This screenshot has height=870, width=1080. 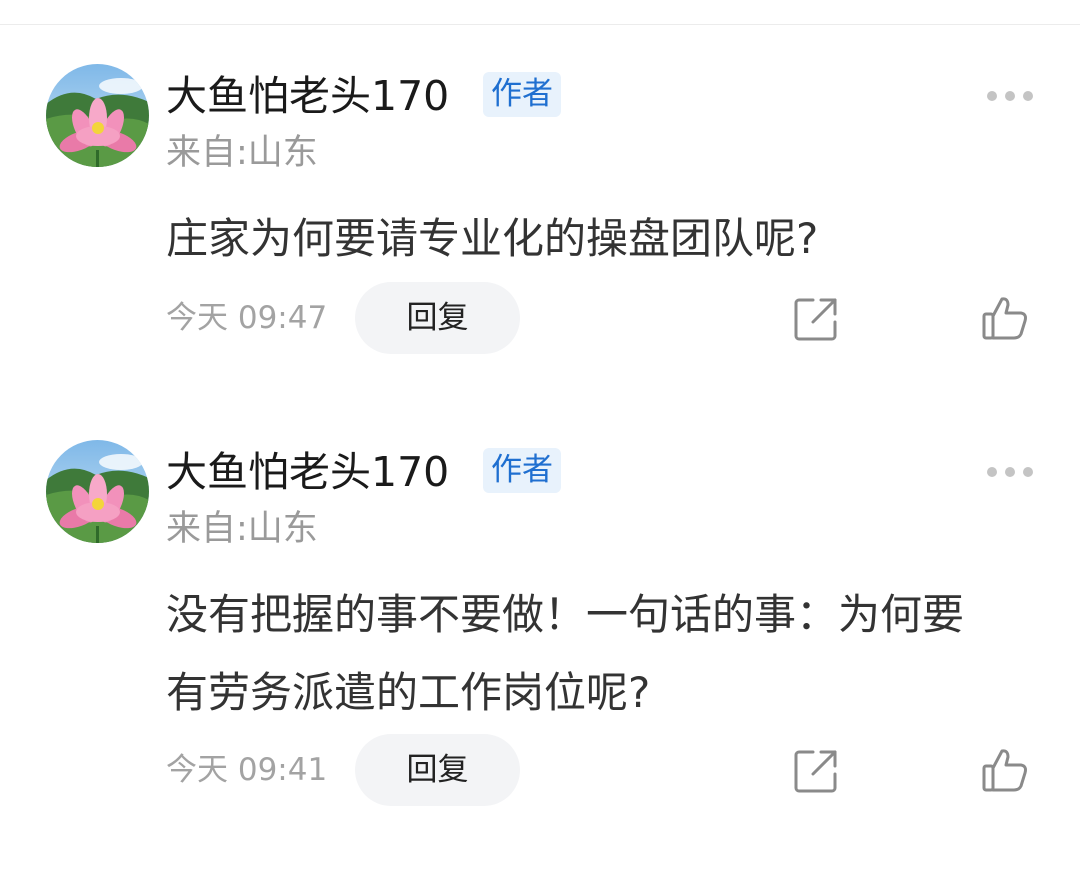 What do you see at coordinates (492, 238) in the screenshot?
I see `comment-content: 庄家为何要请专业化的操盘团队呢?` at bounding box center [492, 238].